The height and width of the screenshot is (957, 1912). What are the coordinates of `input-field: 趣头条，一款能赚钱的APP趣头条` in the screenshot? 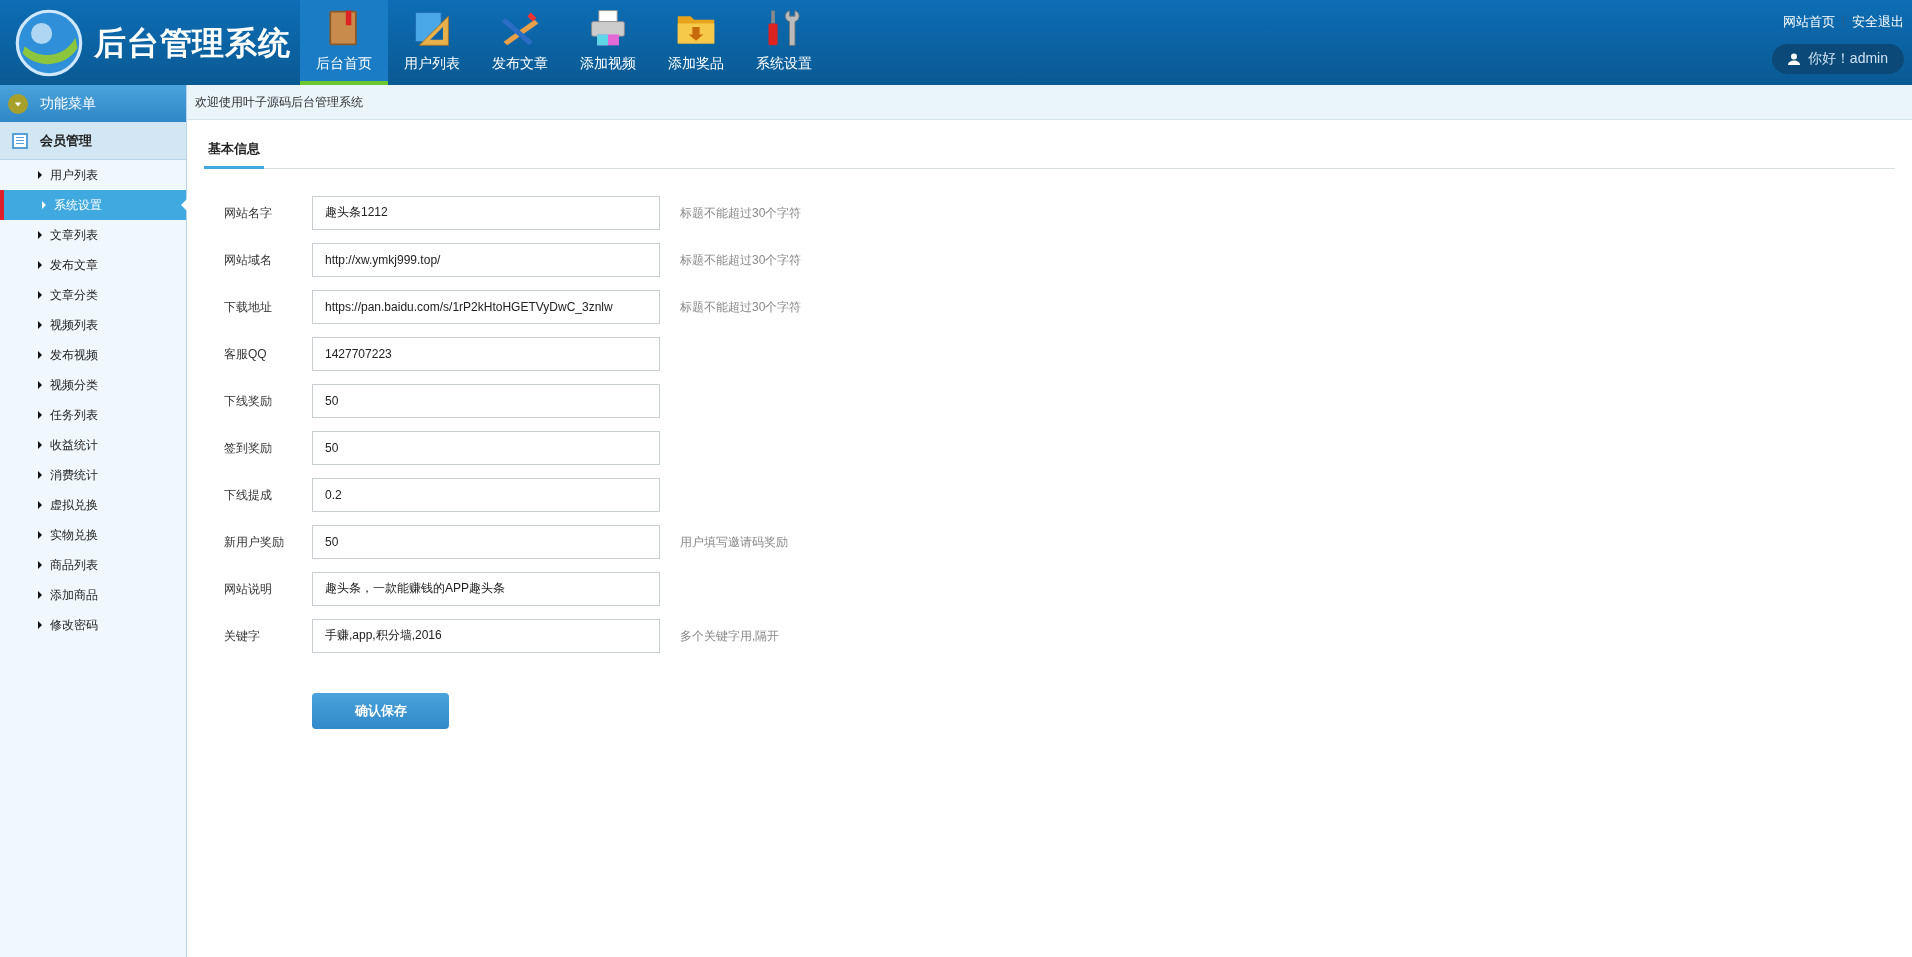 It's located at (486, 588).